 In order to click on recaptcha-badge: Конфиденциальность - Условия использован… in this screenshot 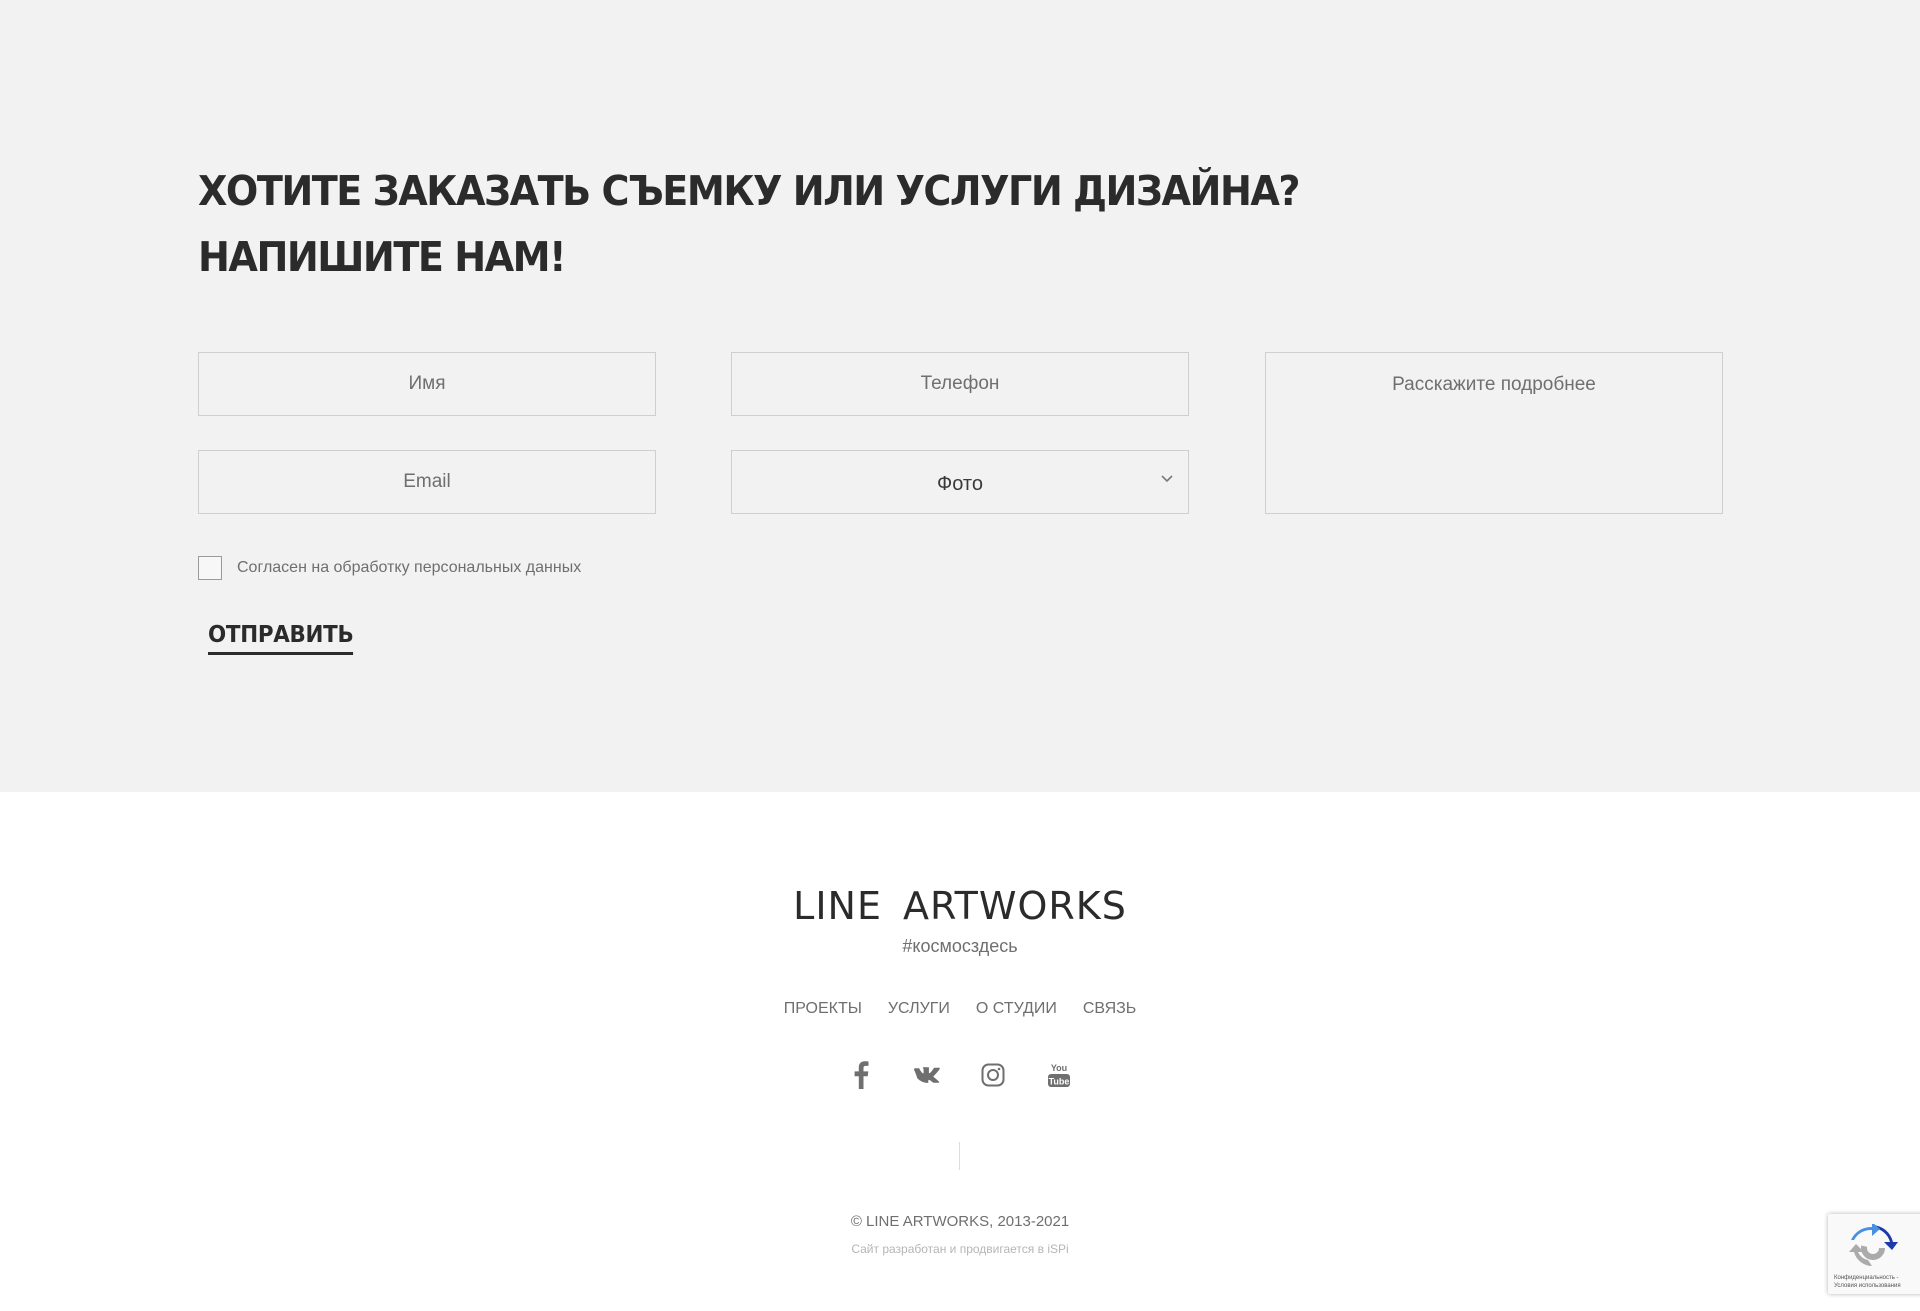, I will do `click(1874, 1254)`.